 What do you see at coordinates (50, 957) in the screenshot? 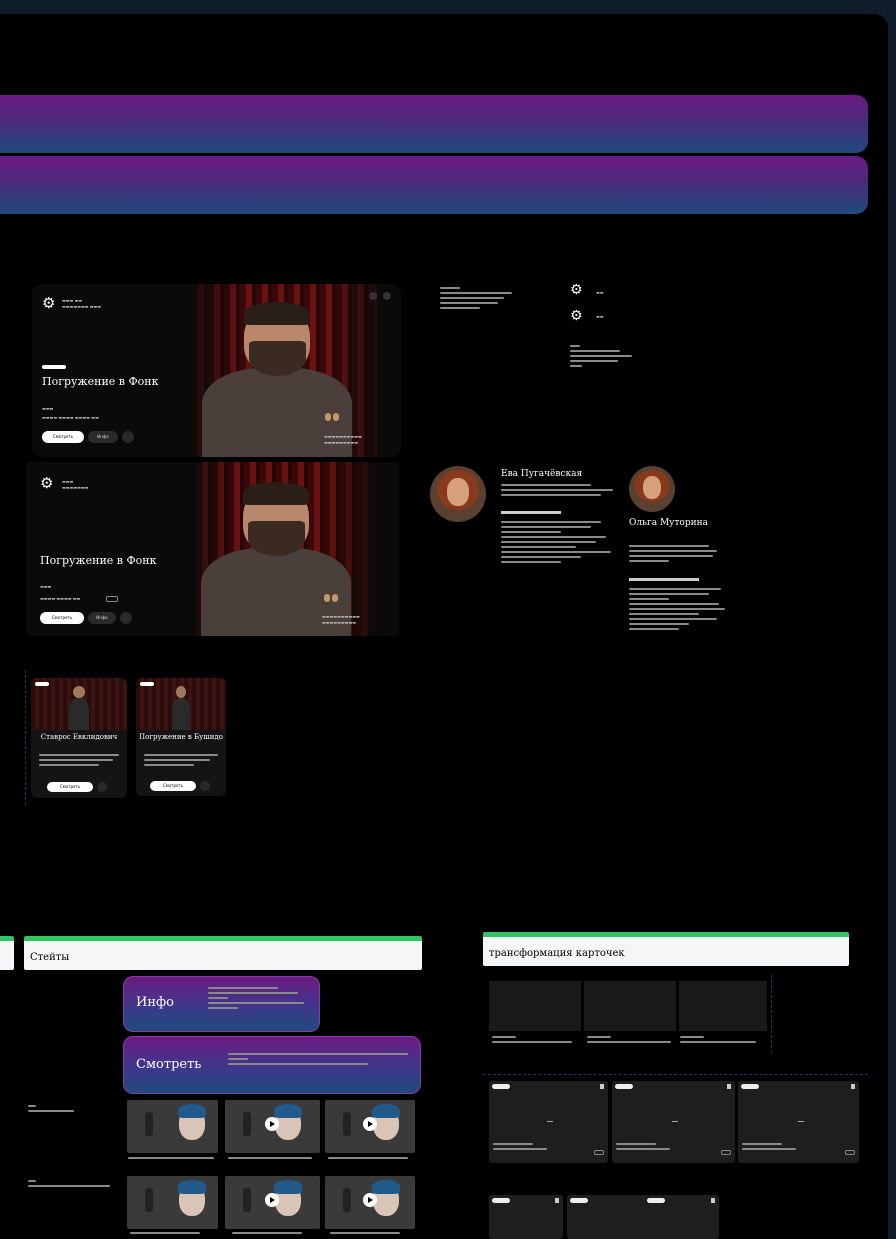
I see `section-title: Стейты` at bounding box center [50, 957].